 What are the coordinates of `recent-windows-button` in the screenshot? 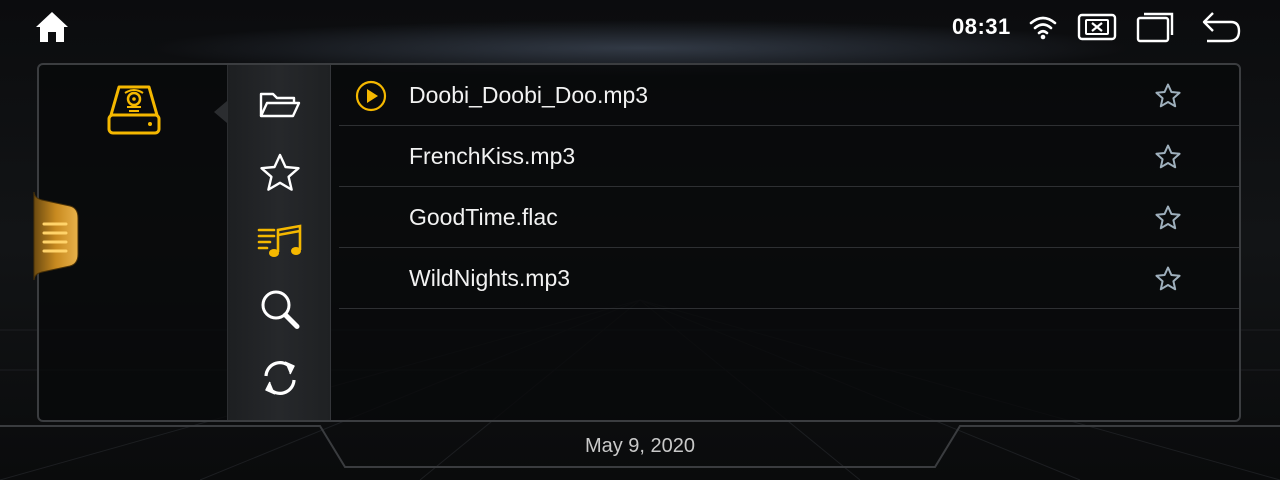 It's located at (1156, 27).